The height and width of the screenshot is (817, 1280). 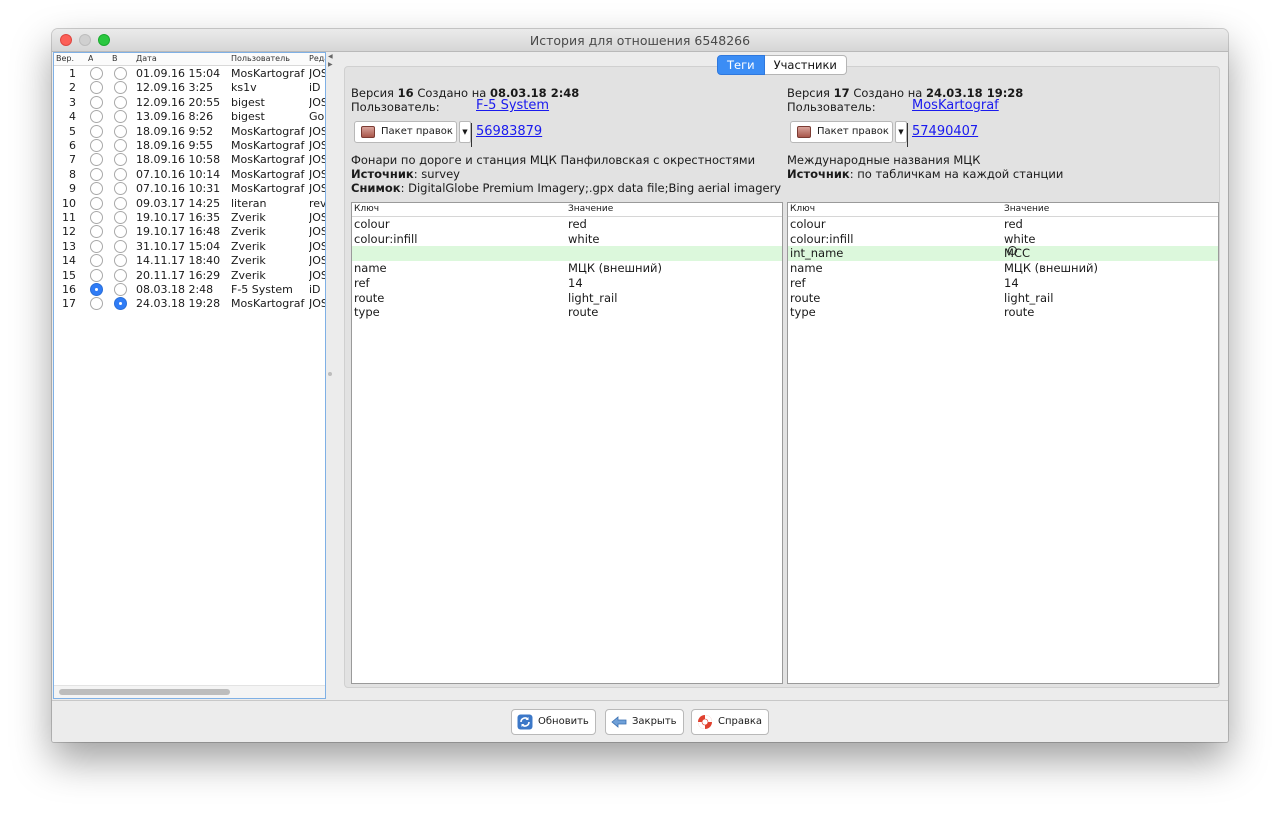 What do you see at coordinates (189, 74) in the screenshot?
I see `history-row: 1 01.09.16 15:04 MosKartograf JOS` at bounding box center [189, 74].